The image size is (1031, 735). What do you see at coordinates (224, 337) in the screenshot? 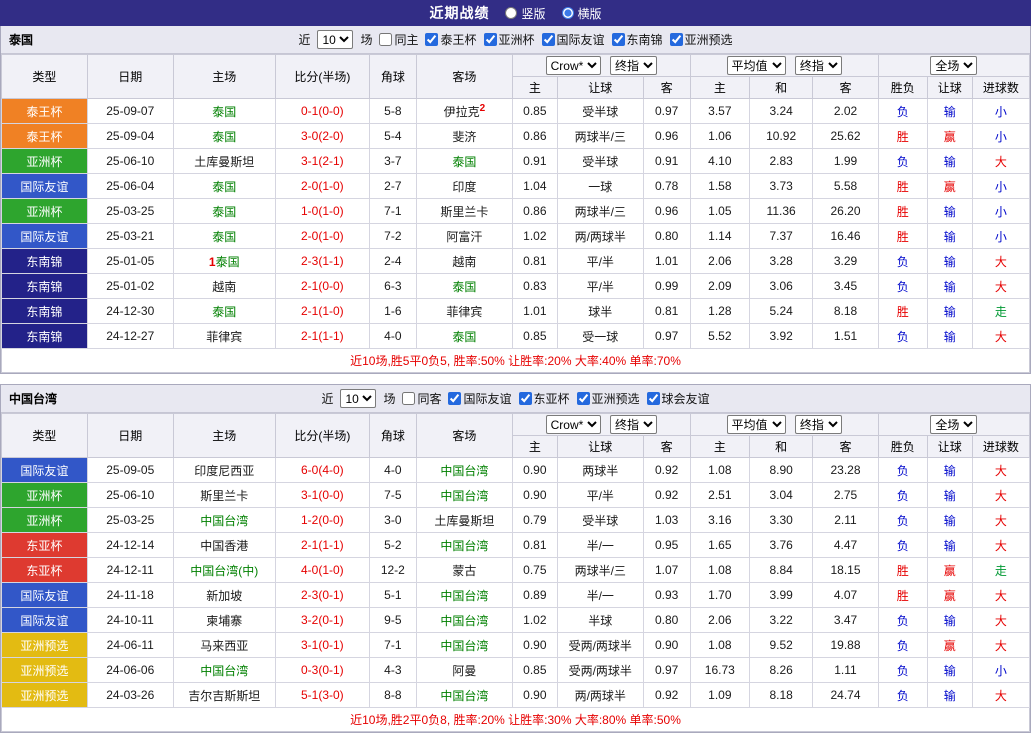
I see `home-team-name: 菲律宾` at bounding box center [224, 337].